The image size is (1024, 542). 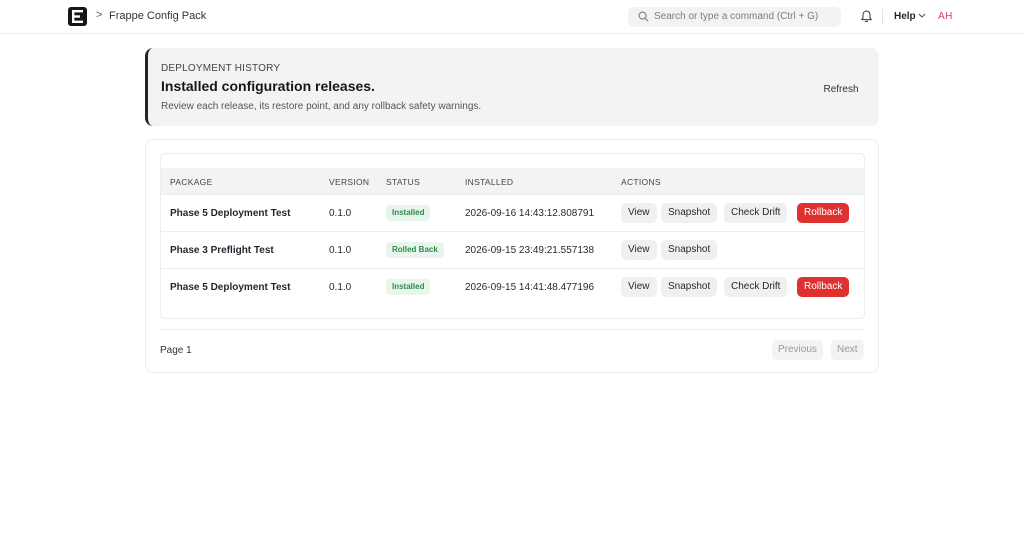 I want to click on card-divider, so click(x=512, y=329).